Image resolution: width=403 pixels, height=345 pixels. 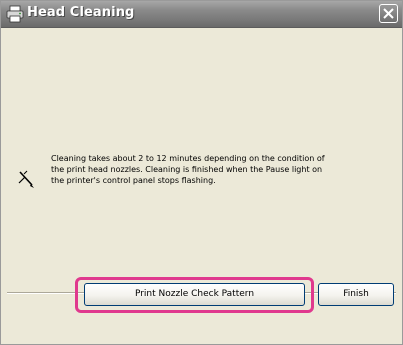 I want to click on close-button, so click(x=388, y=13).